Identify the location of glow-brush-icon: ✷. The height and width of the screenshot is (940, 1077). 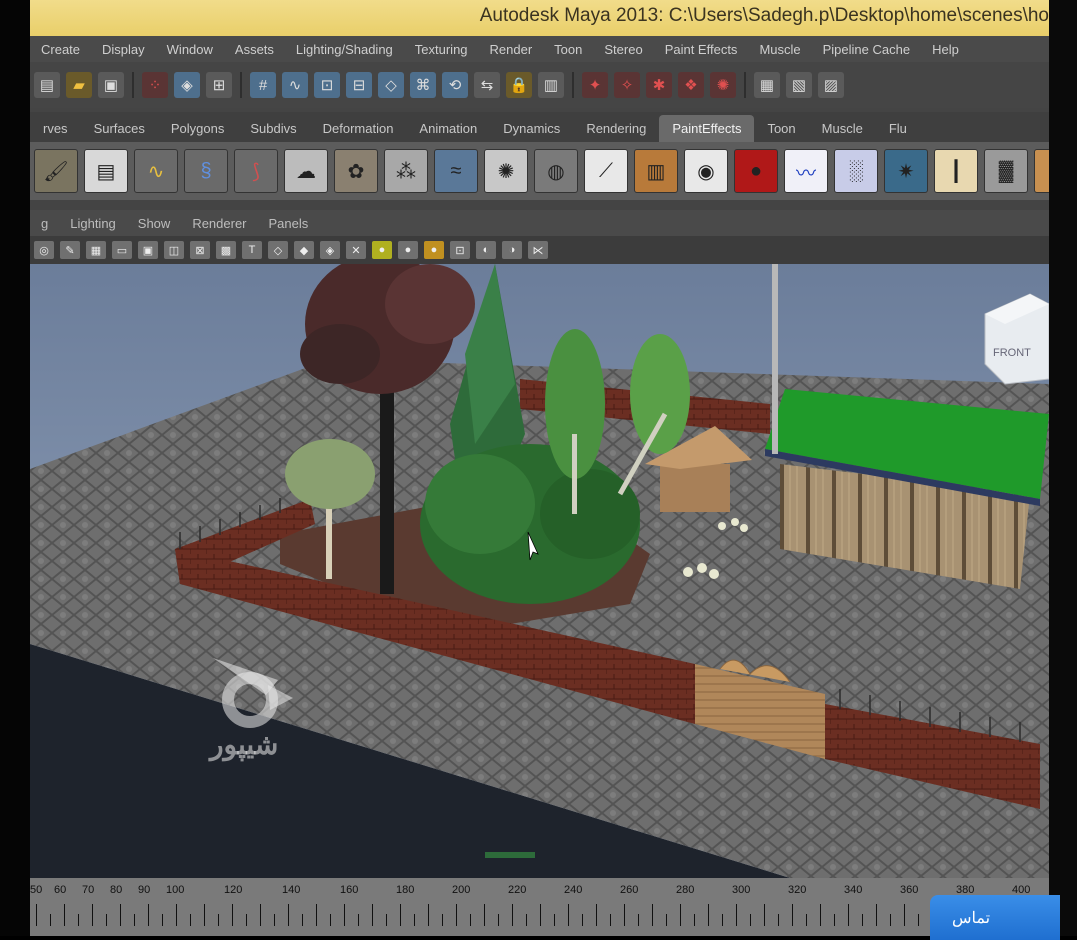
(906, 171).